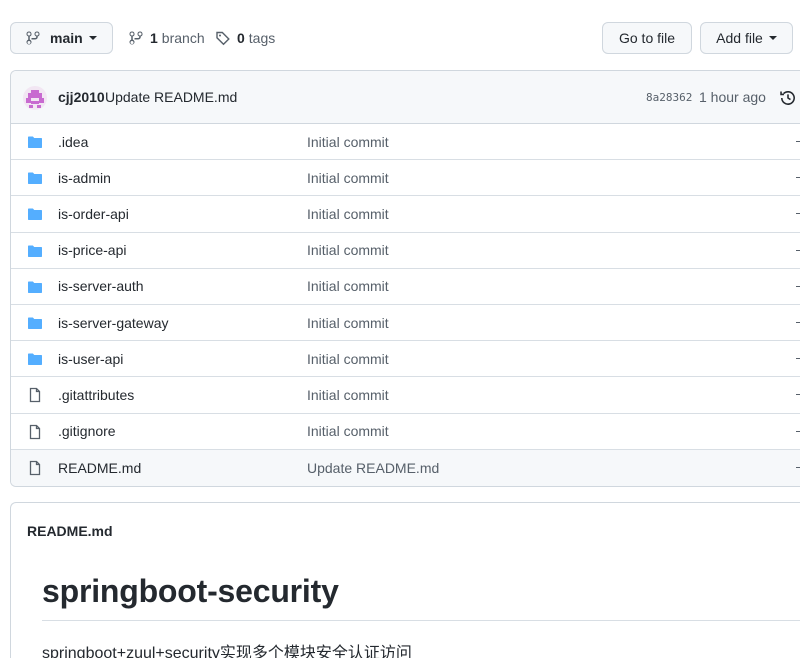  I want to click on tag-word: tags, so click(262, 38).